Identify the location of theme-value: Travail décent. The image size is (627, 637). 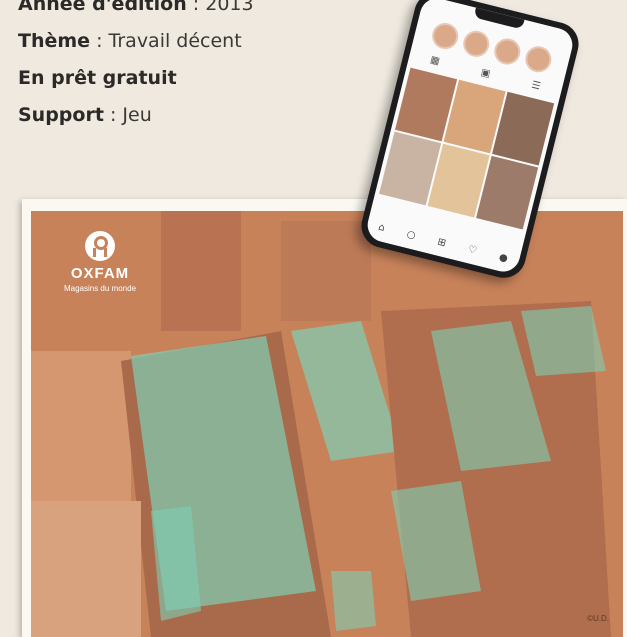
(175, 41).